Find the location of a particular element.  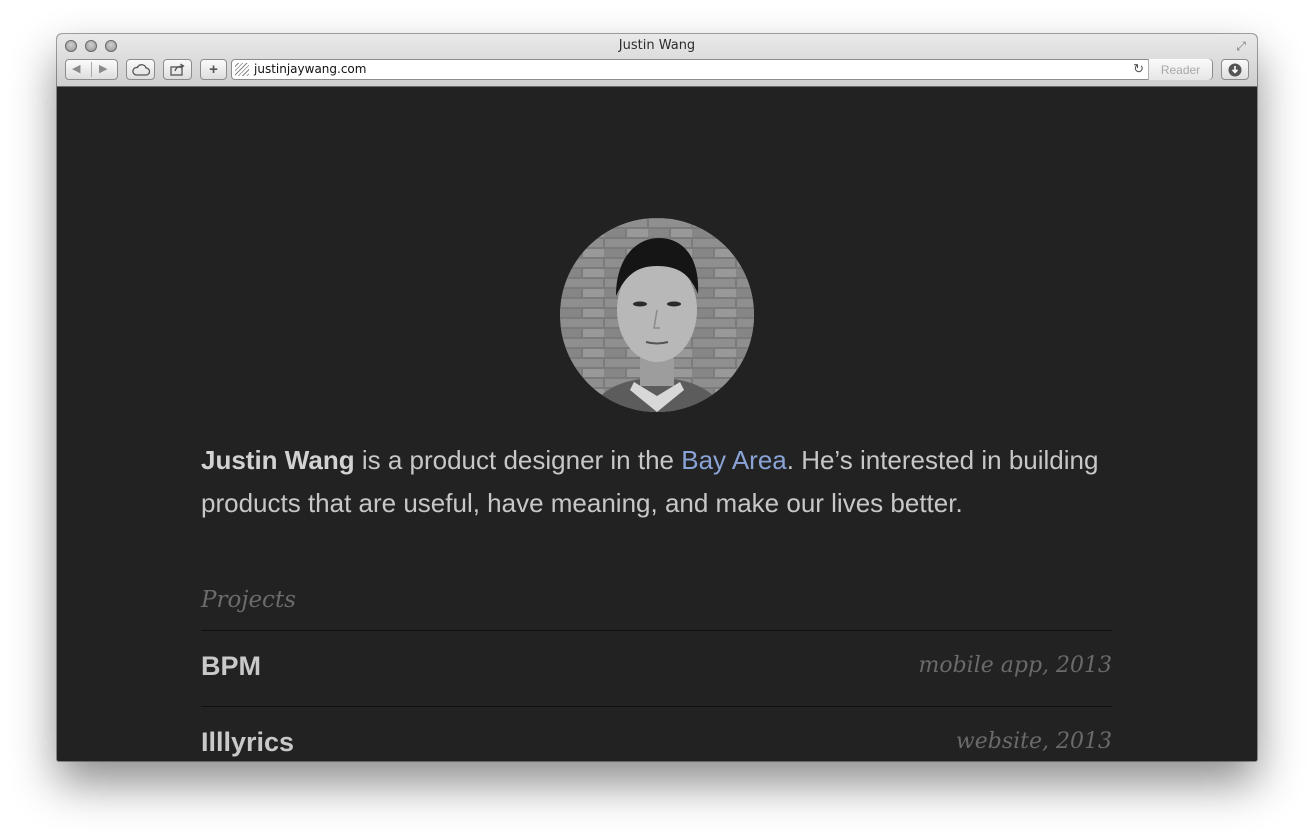

fullscreen-icon: ⤢ is located at coordinates (1241, 46).